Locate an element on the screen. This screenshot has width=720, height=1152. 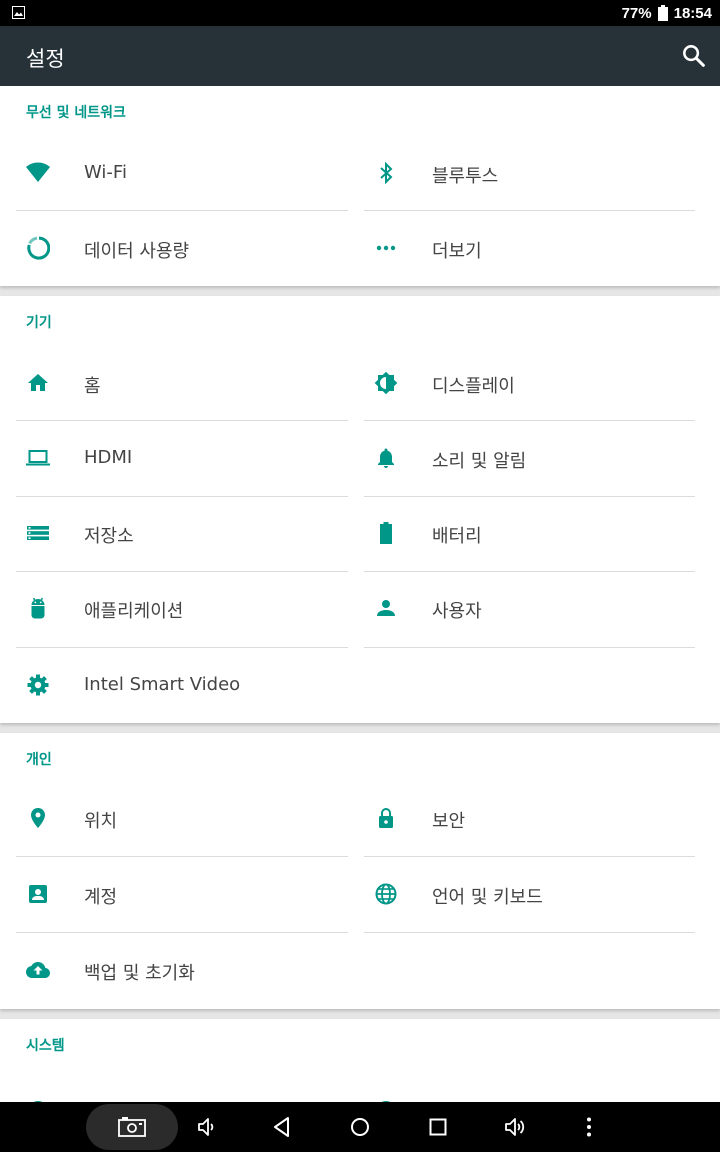
volume-up-icon is located at coordinates (515, 1127).